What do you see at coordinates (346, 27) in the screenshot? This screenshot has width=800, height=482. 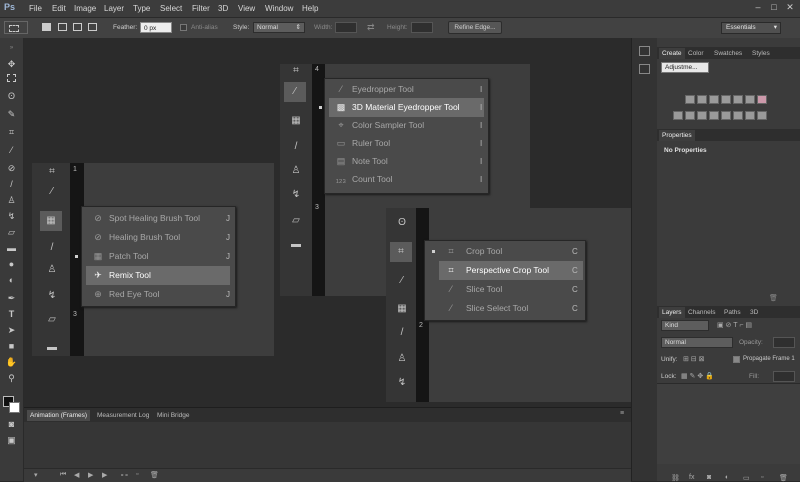 I see `width-input` at bounding box center [346, 27].